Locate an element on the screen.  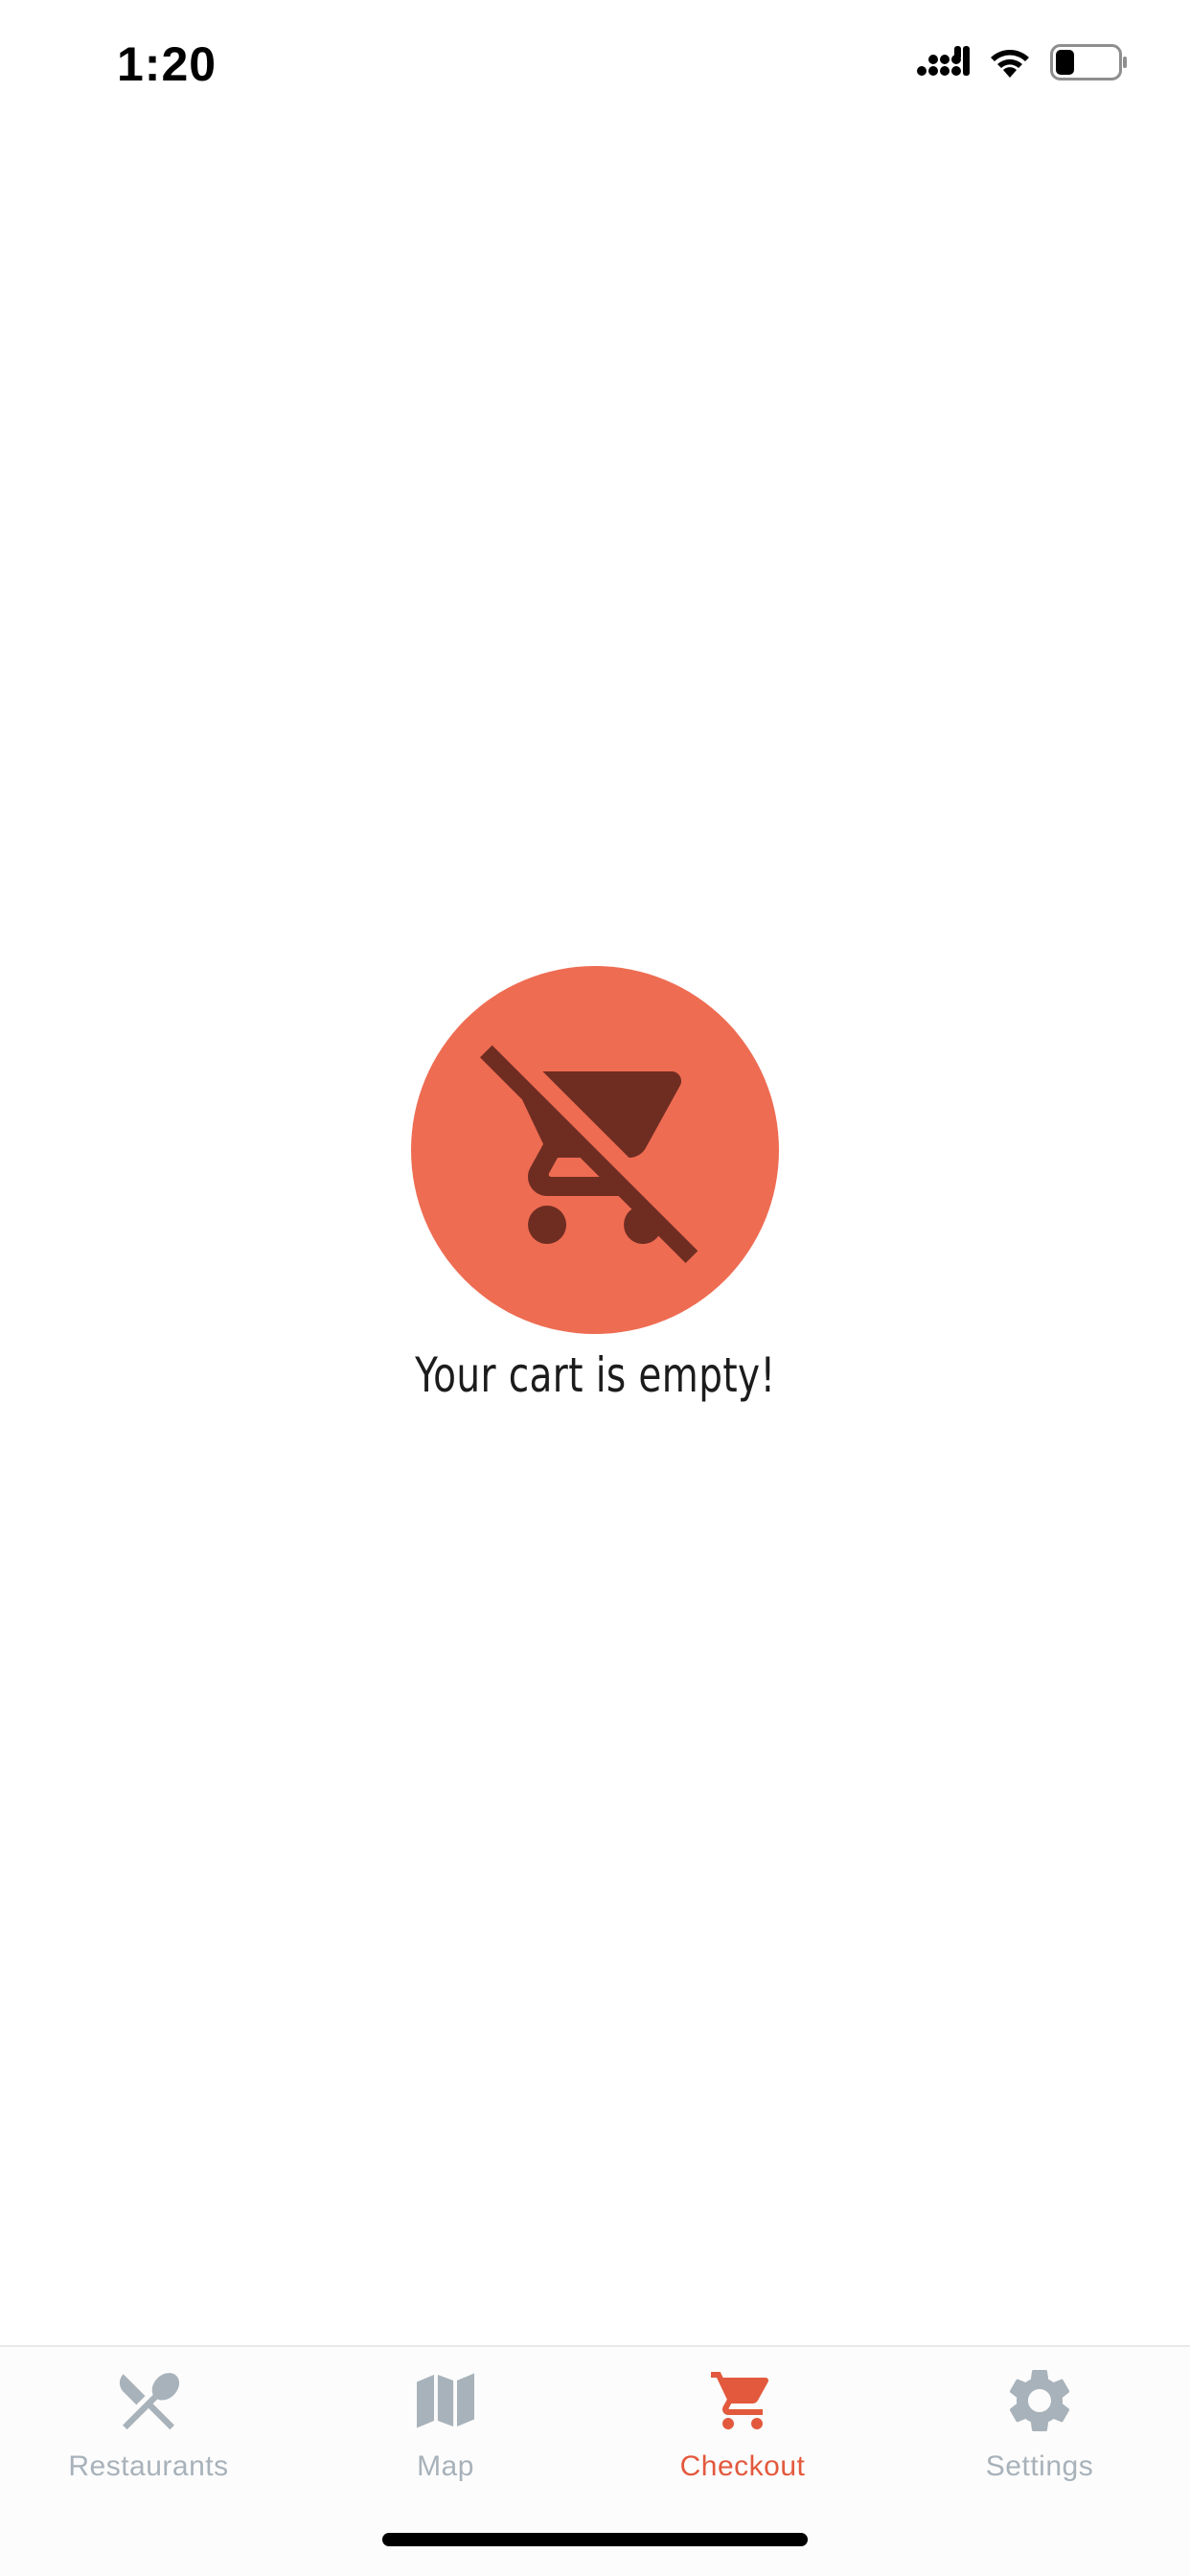
tab-checkout: Checkout is located at coordinates (743, 2428).